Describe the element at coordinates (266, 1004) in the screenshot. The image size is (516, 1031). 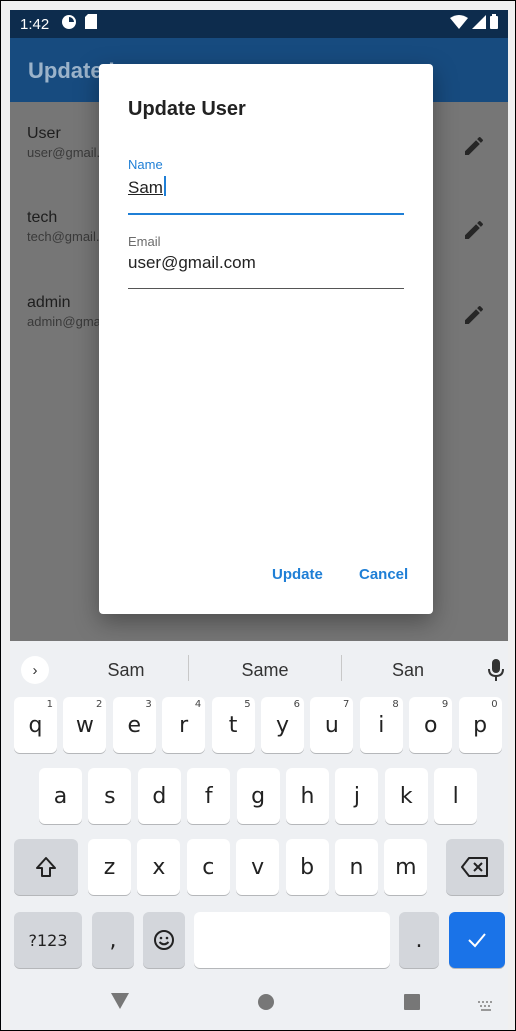
I see `home-icon` at that location.